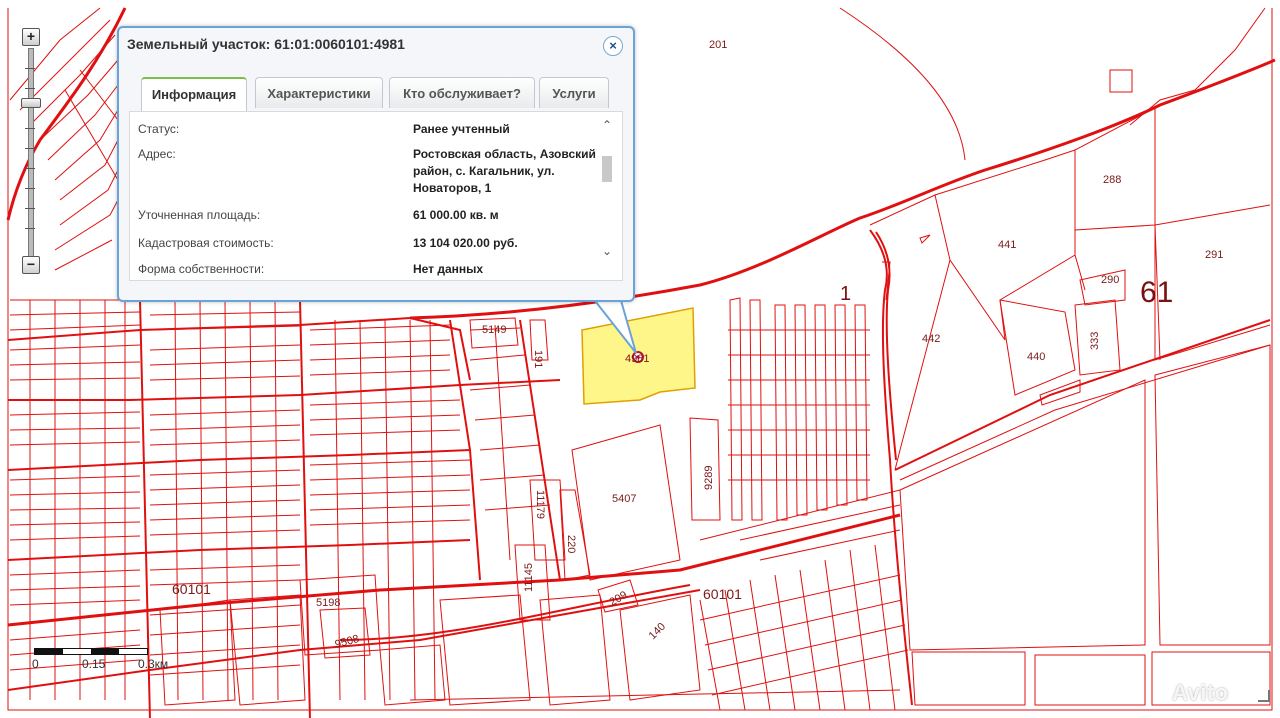  I want to click on parcel-label: 11179, so click(540, 504).